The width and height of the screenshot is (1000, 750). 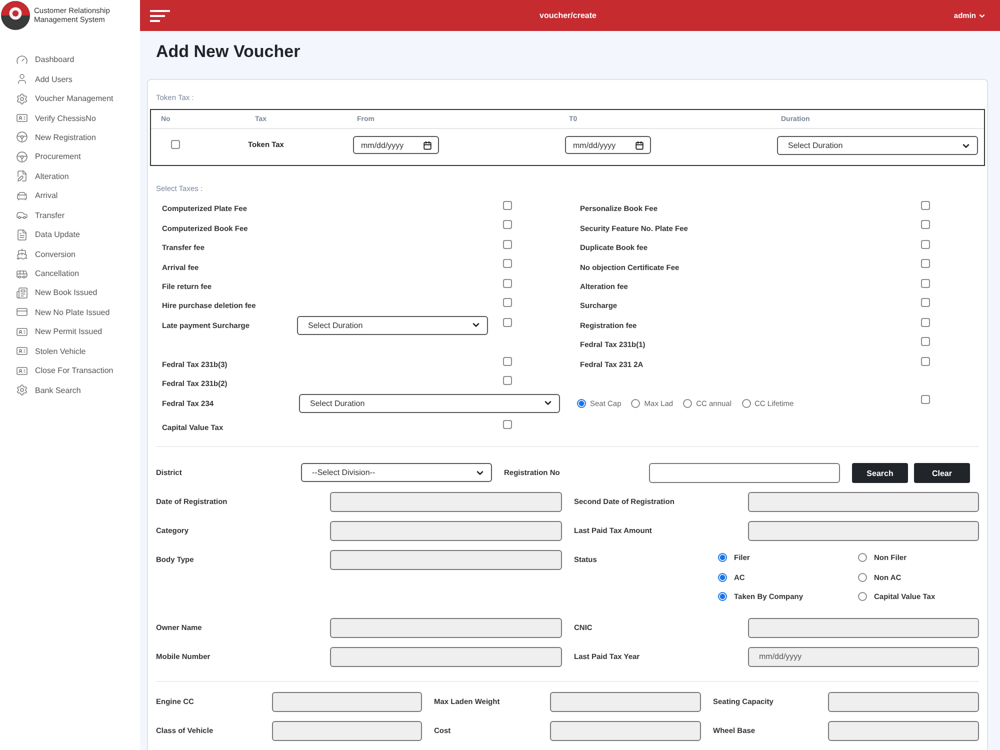 What do you see at coordinates (70, 98) in the screenshot?
I see `sidebar-item: Voucher Management` at bounding box center [70, 98].